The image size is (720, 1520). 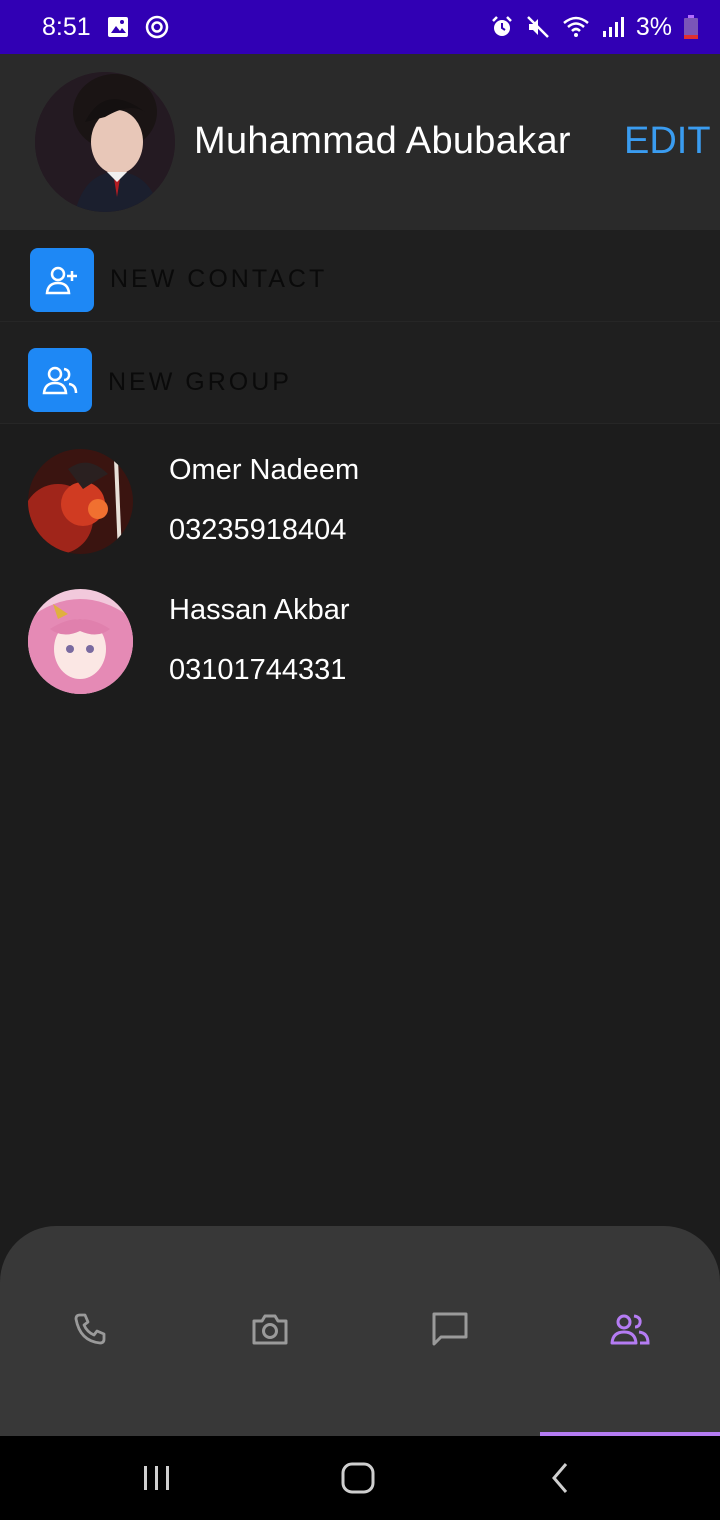 What do you see at coordinates (264, 470) in the screenshot?
I see `contact-name: Omer Nadeem` at bounding box center [264, 470].